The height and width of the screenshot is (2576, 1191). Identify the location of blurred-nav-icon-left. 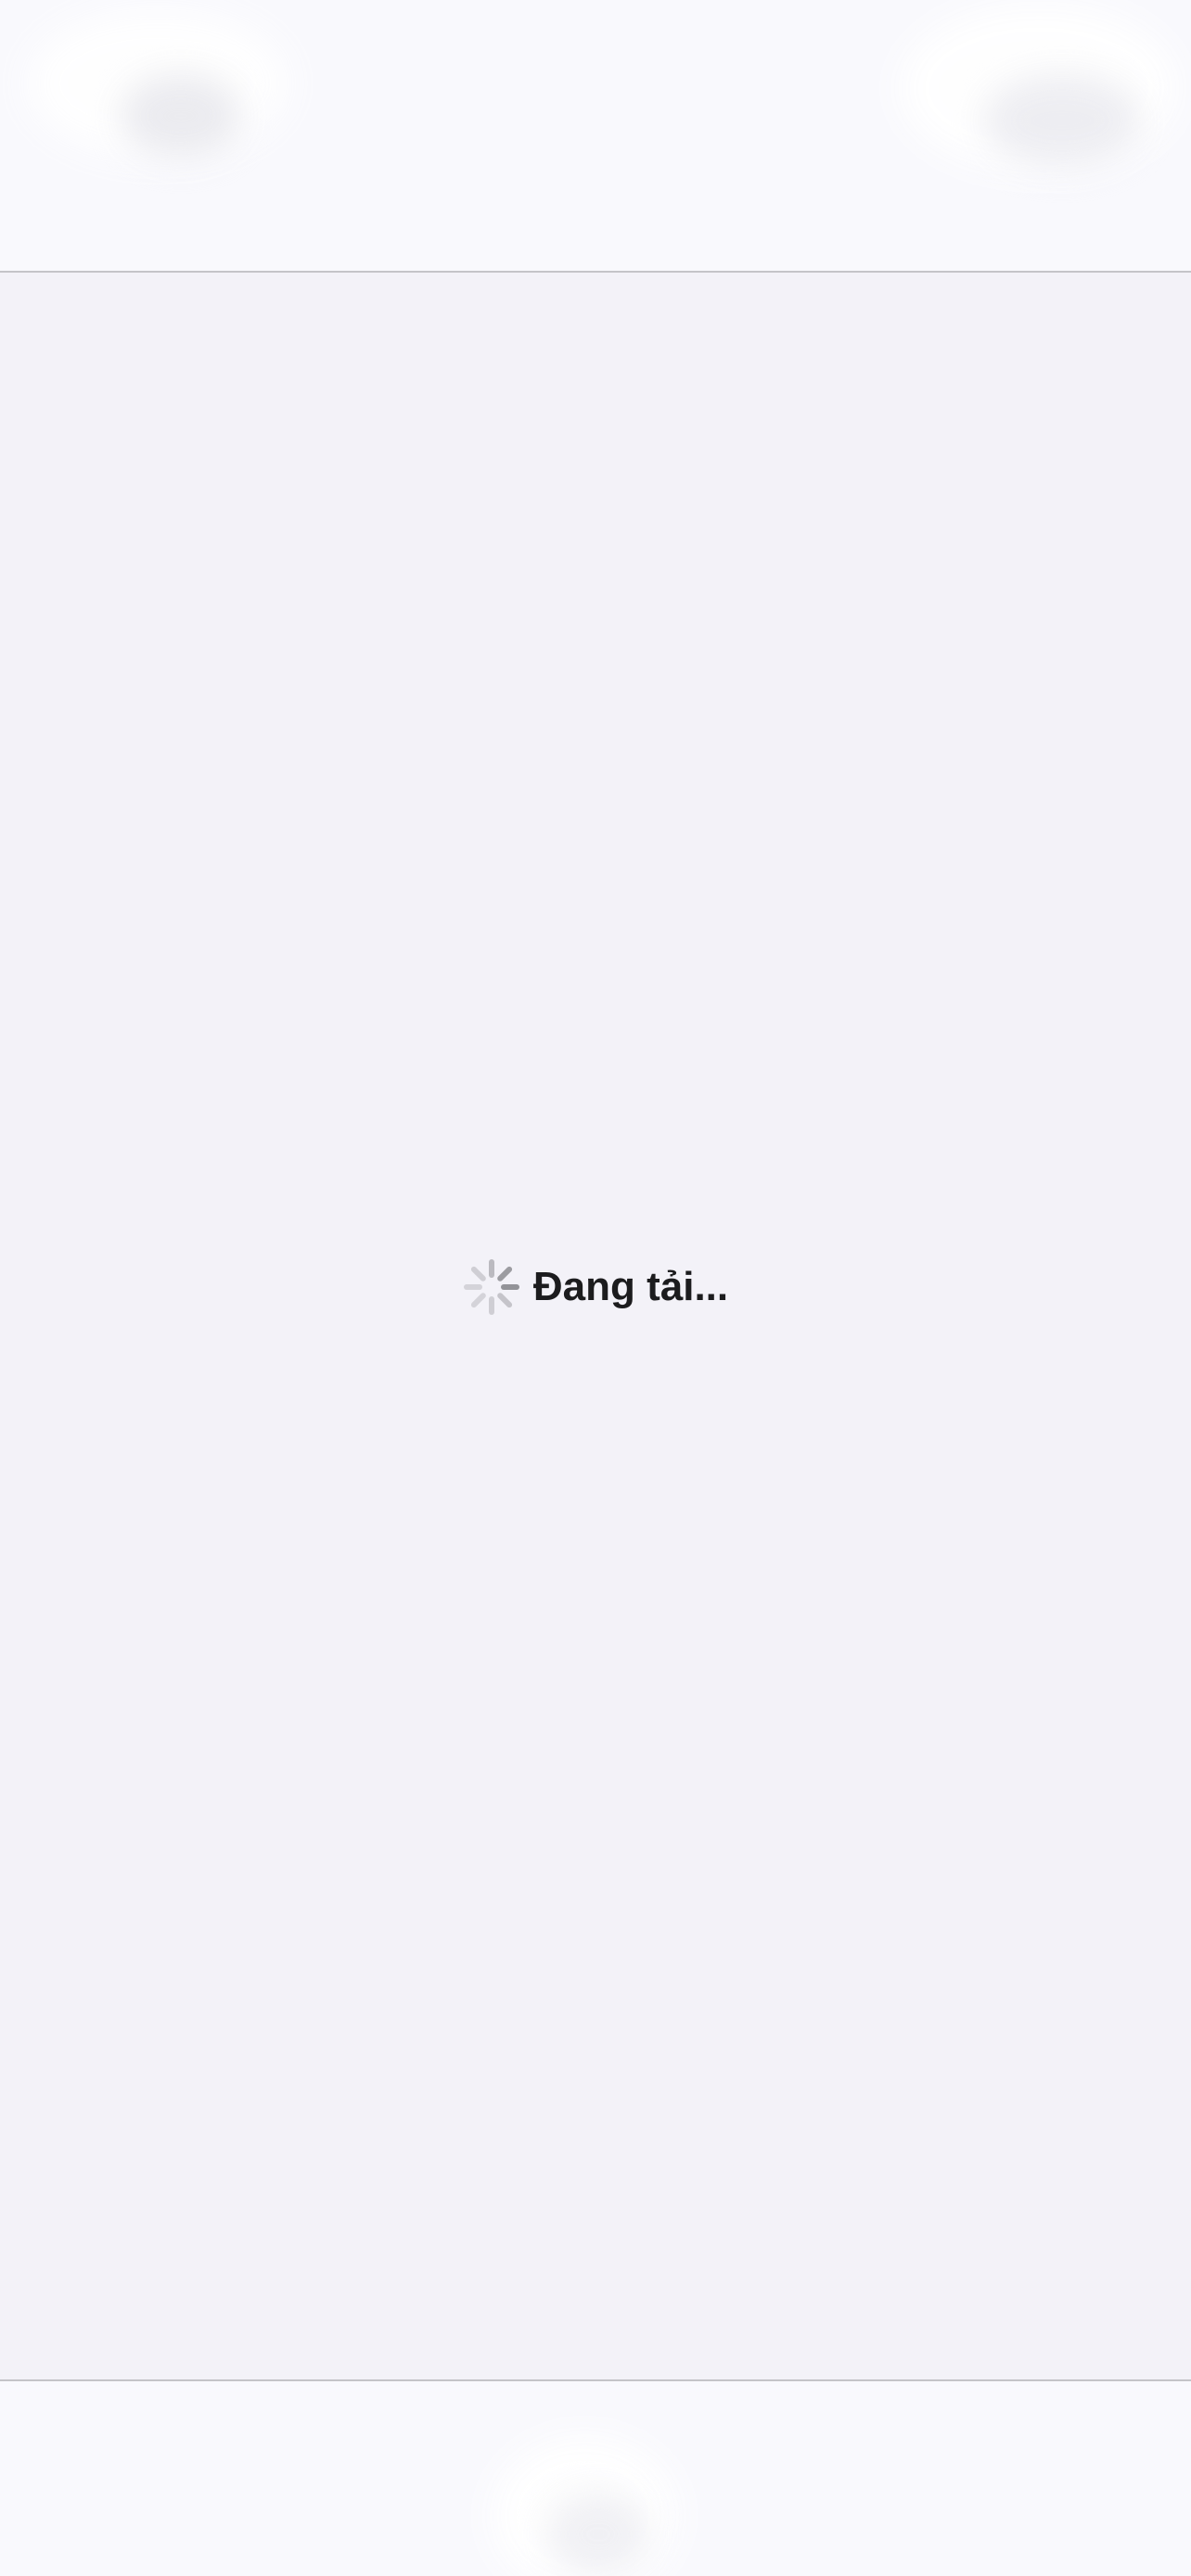
(181, 116).